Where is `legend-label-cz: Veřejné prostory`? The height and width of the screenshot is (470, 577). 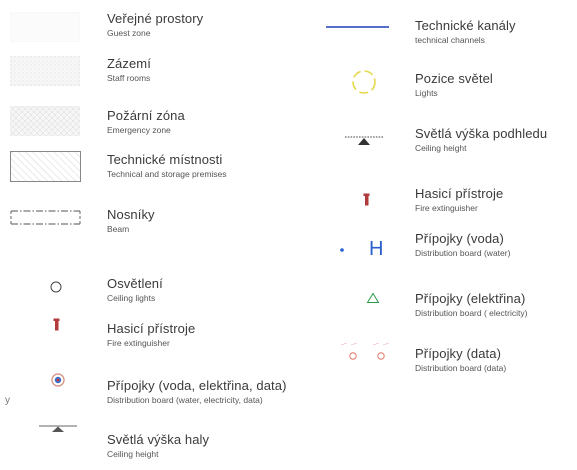 legend-label-cz: Veřejné prostory is located at coordinates (155, 18).